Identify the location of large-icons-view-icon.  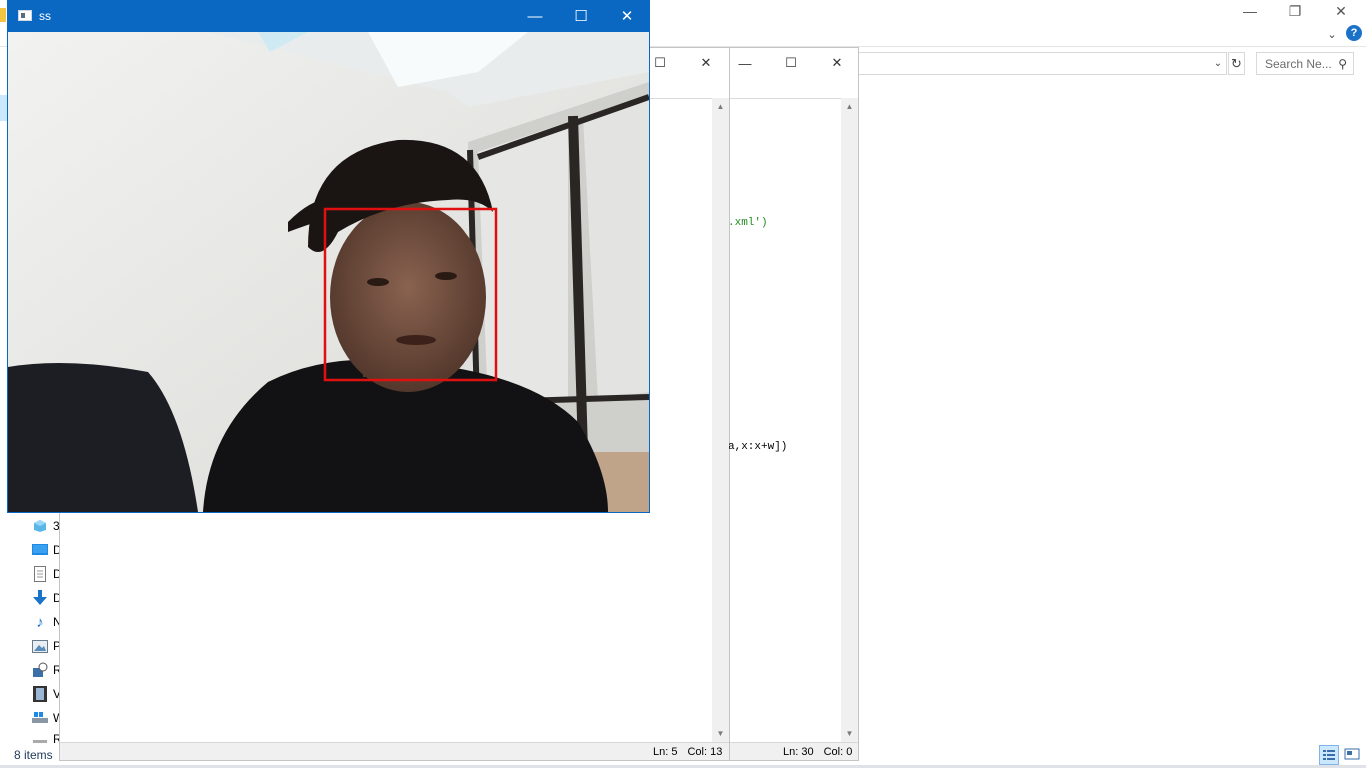
(1352, 754).